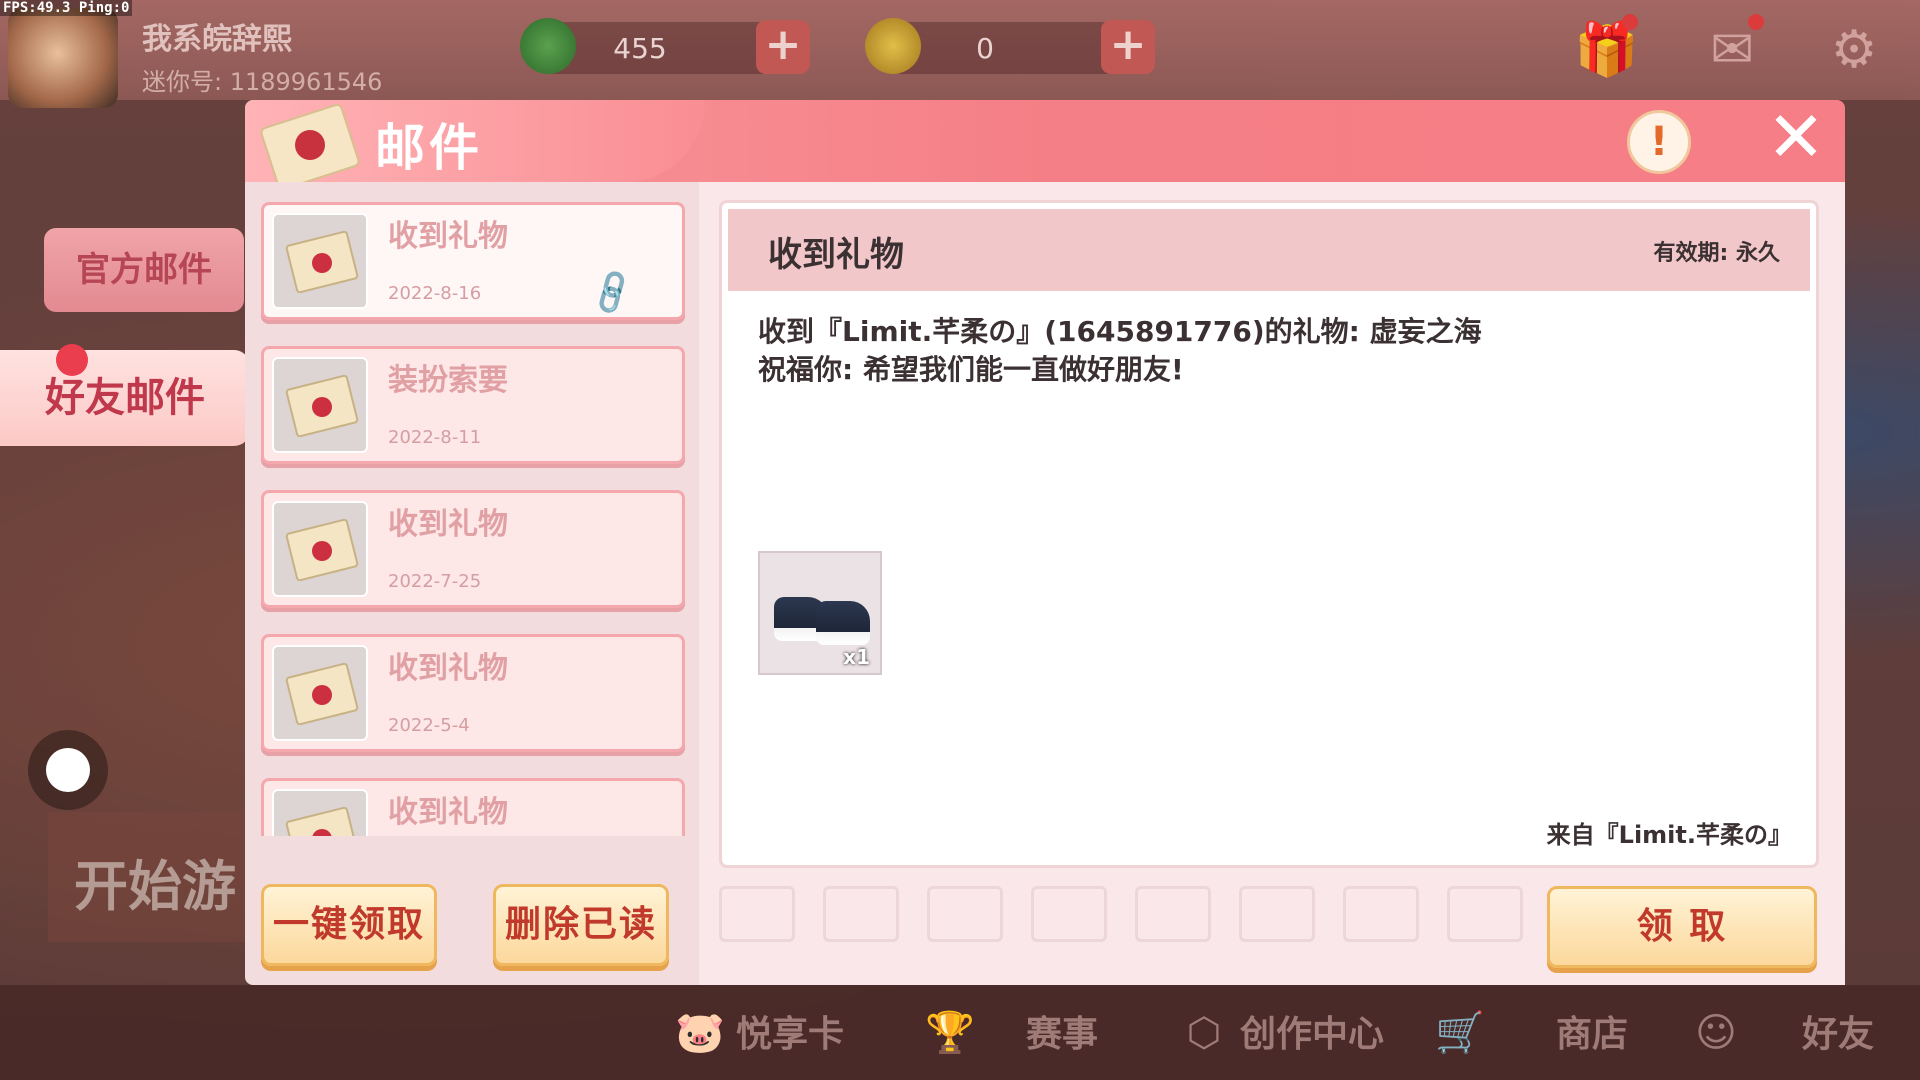 Image resolution: width=1920 pixels, height=1080 pixels. Describe the element at coordinates (1854, 50) in the screenshot. I see `settings-gear-icon: ⚙` at that location.